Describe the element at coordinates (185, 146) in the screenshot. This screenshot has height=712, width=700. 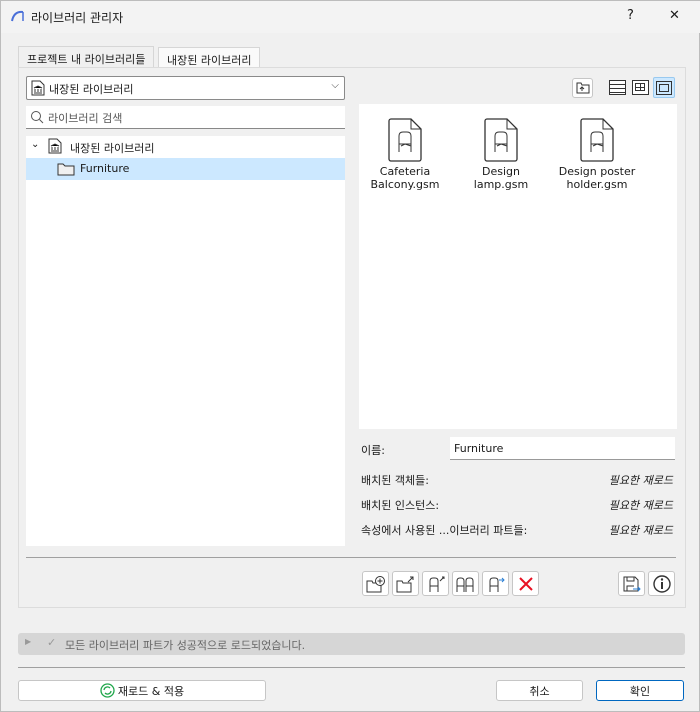
I see `tree-item-root: ⌄ 내장된 라이브러리` at that location.